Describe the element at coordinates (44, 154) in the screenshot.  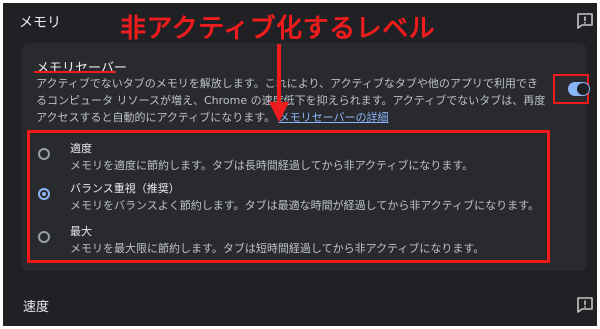
I see `radio-moderate` at that location.